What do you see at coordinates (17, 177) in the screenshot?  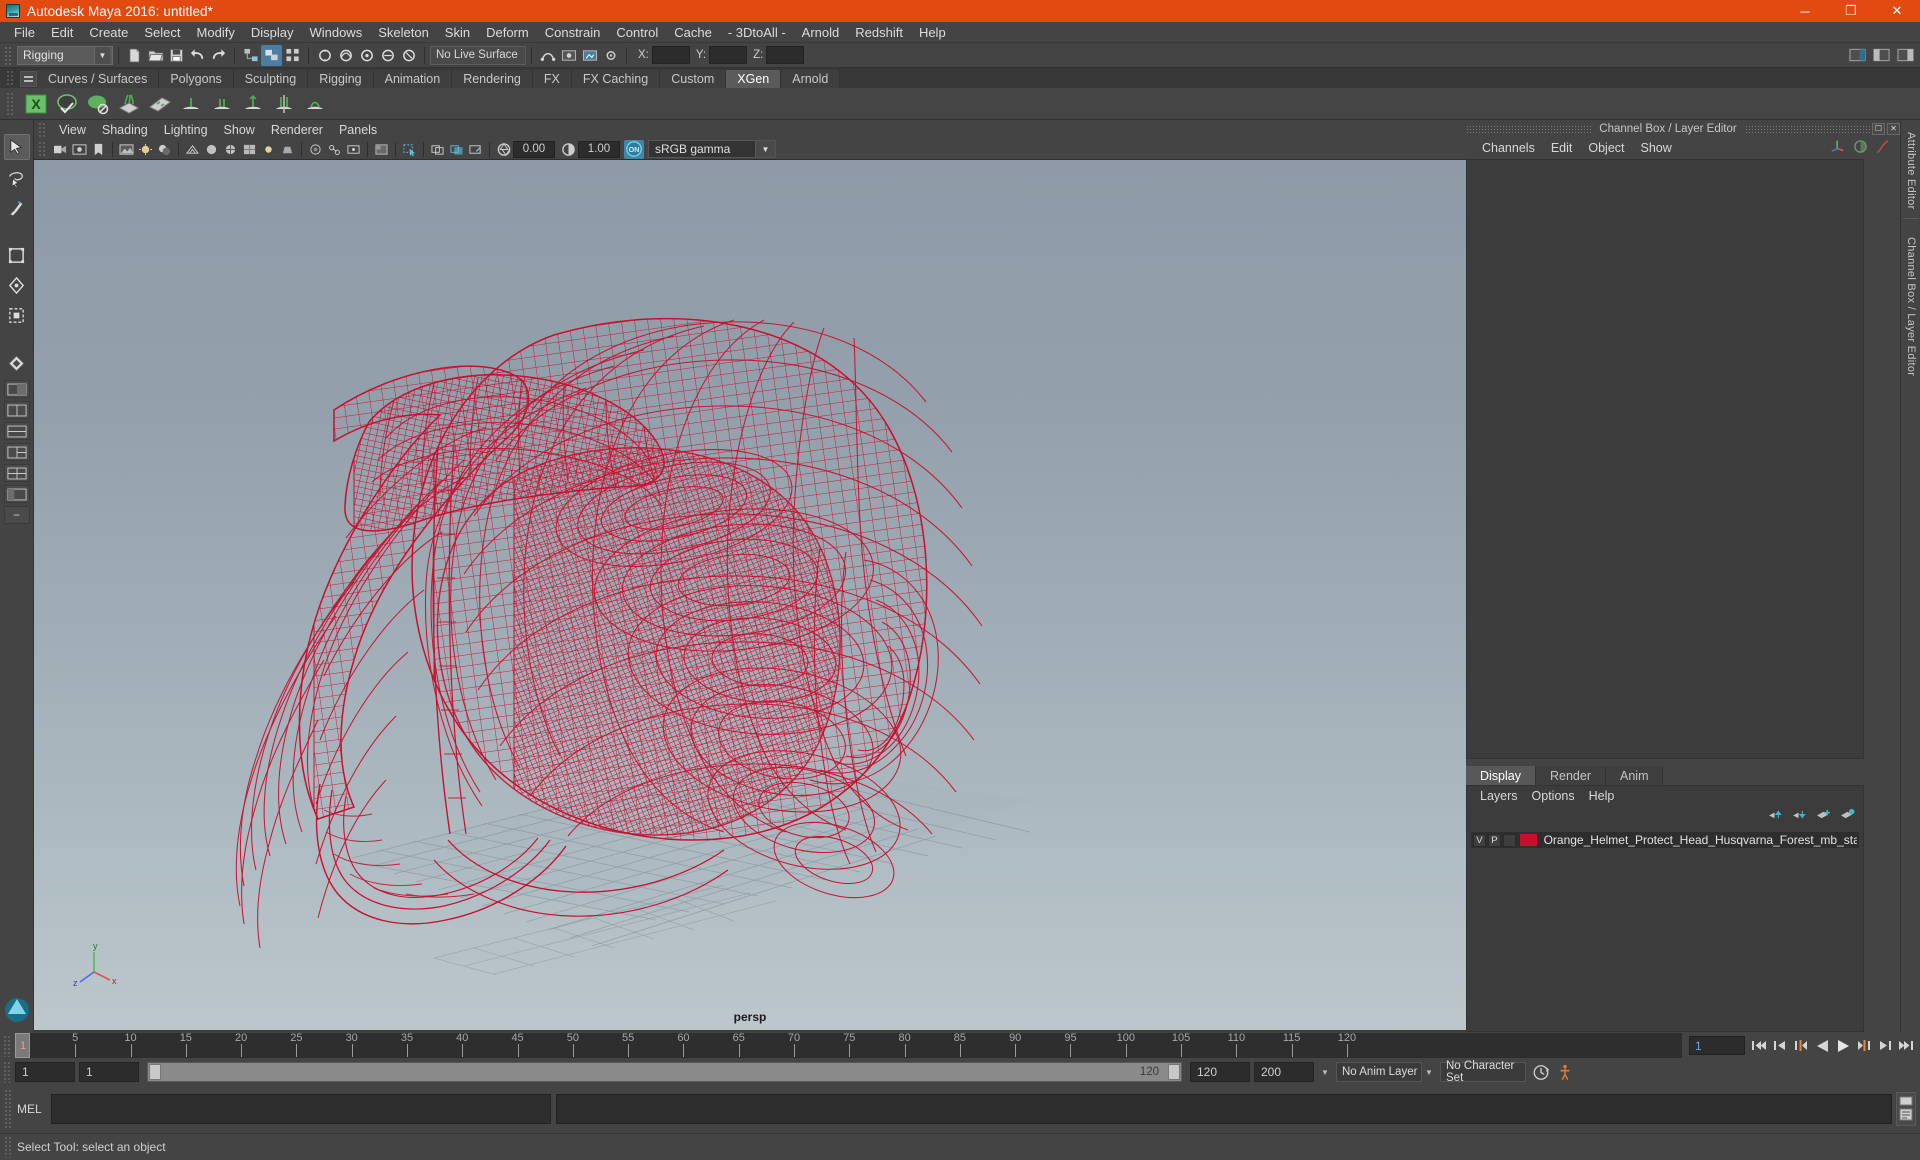 I see `lasso-select-tool` at bounding box center [17, 177].